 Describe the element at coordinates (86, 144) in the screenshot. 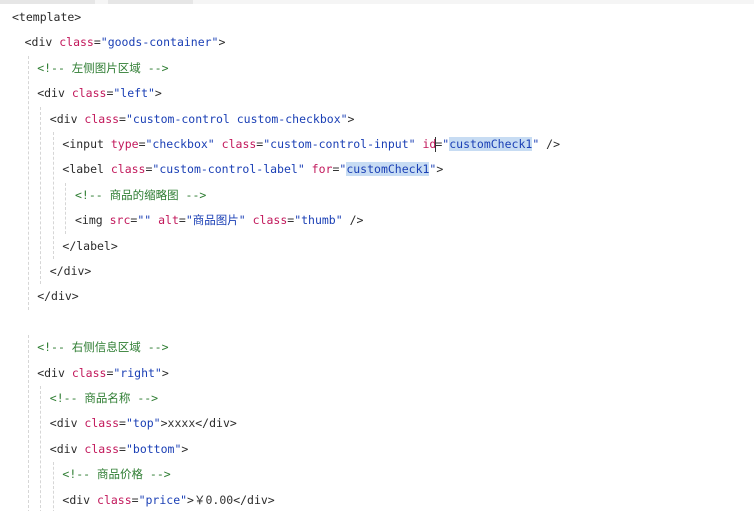

I see `tag-token: <input` at that location.